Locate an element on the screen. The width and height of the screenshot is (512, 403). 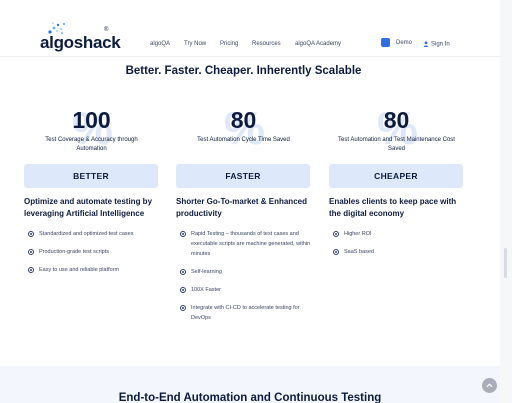
list-item-text: Standardized and optimized test cases is located at coordinates (86, 234).